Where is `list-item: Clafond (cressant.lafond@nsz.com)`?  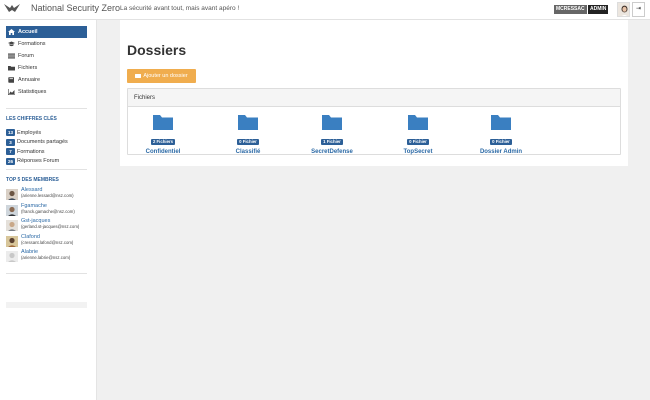
list-item: Clafond (cressant.lafond@nsz.com) is located at coordinates (51, 241).